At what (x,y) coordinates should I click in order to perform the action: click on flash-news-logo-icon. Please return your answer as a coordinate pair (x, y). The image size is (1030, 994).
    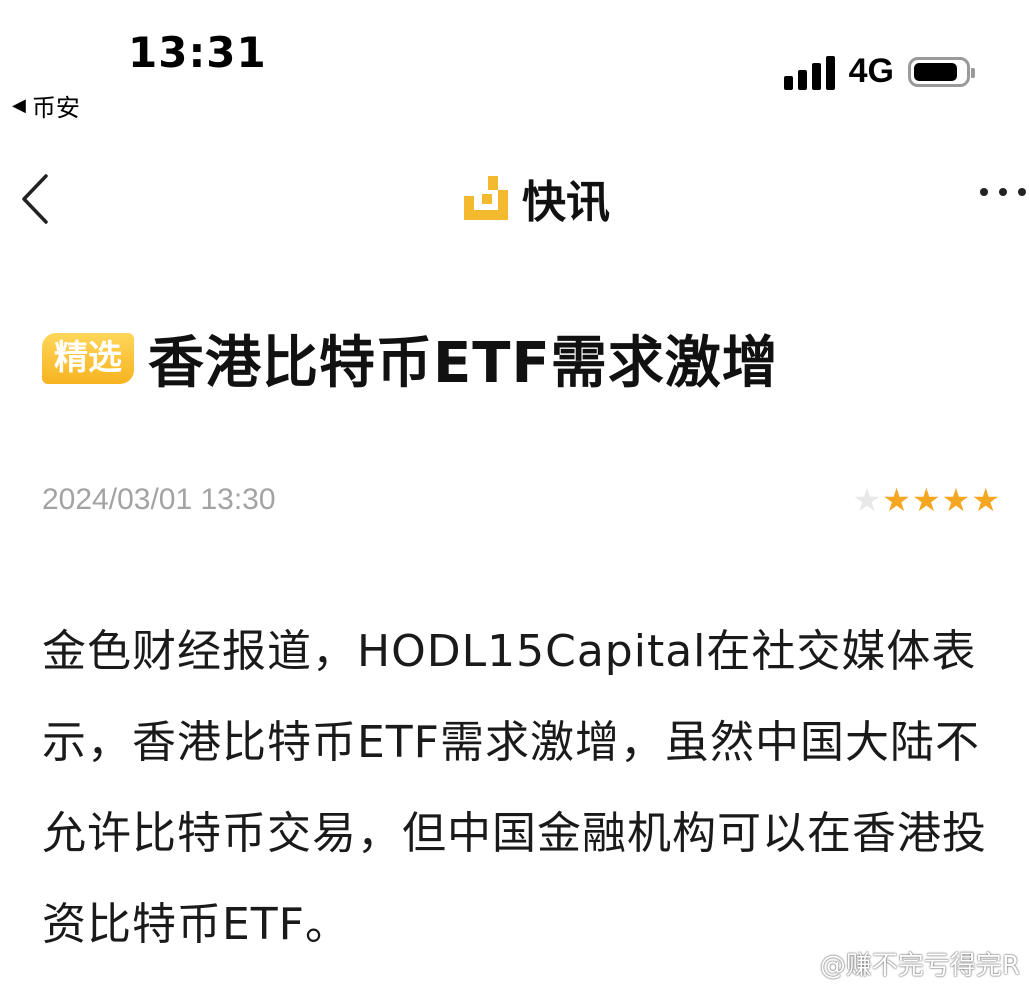
    Looking at the image, I should click on (486, 198).